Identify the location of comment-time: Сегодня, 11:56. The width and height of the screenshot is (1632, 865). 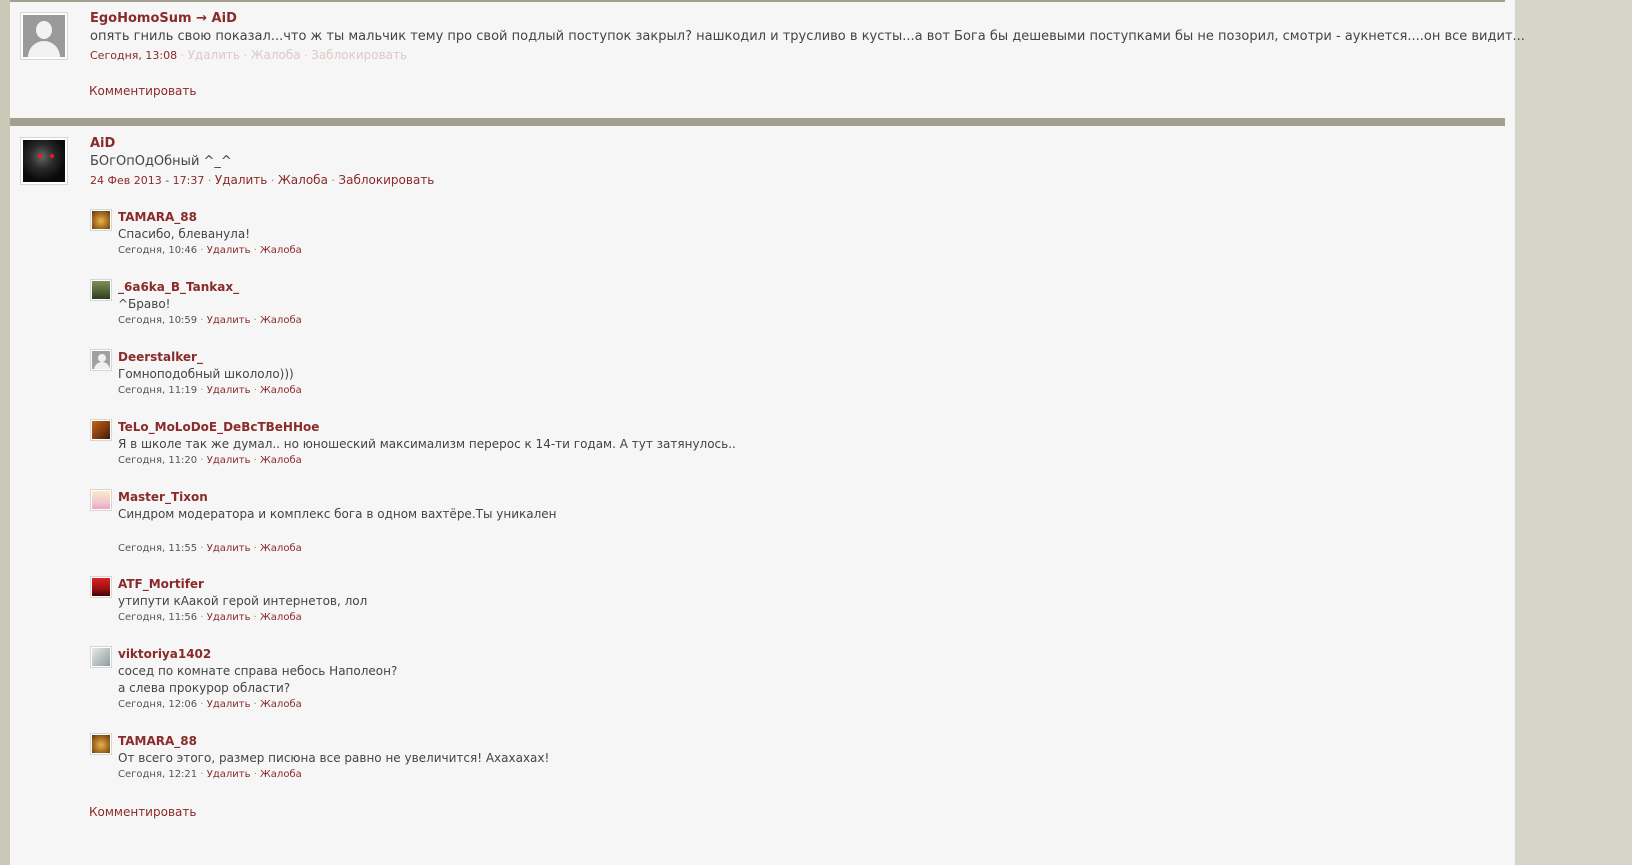
(158, 617).